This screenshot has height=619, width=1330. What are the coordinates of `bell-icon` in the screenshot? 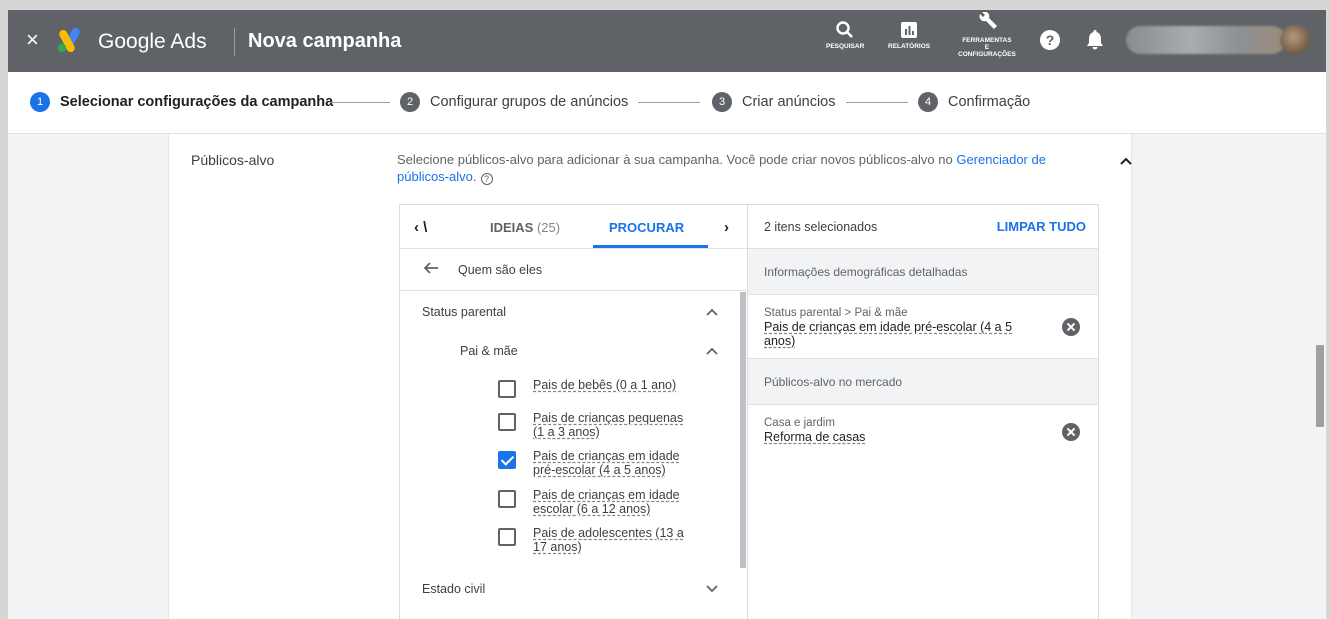 It's located at (1095, 40).